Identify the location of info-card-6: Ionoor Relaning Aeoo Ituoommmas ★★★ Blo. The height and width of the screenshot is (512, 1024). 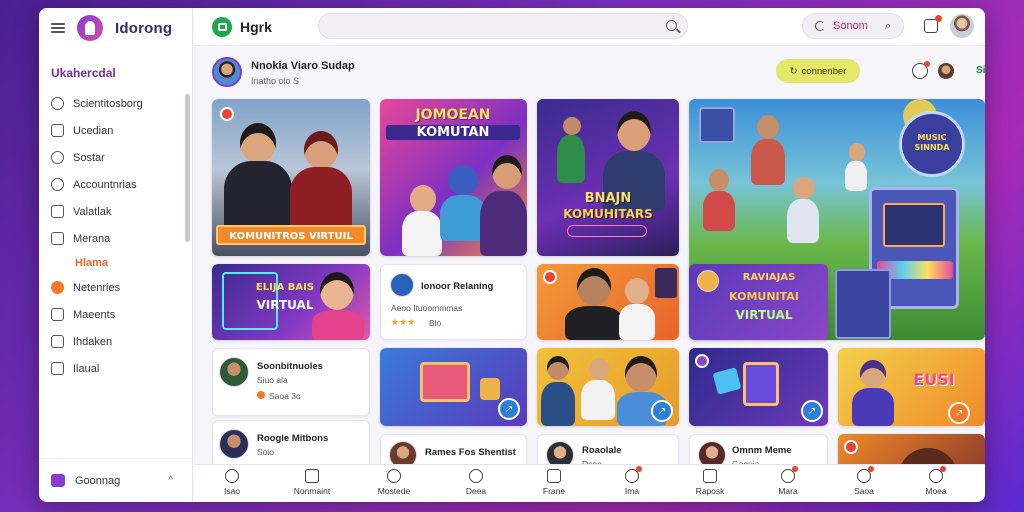
(453, 302).